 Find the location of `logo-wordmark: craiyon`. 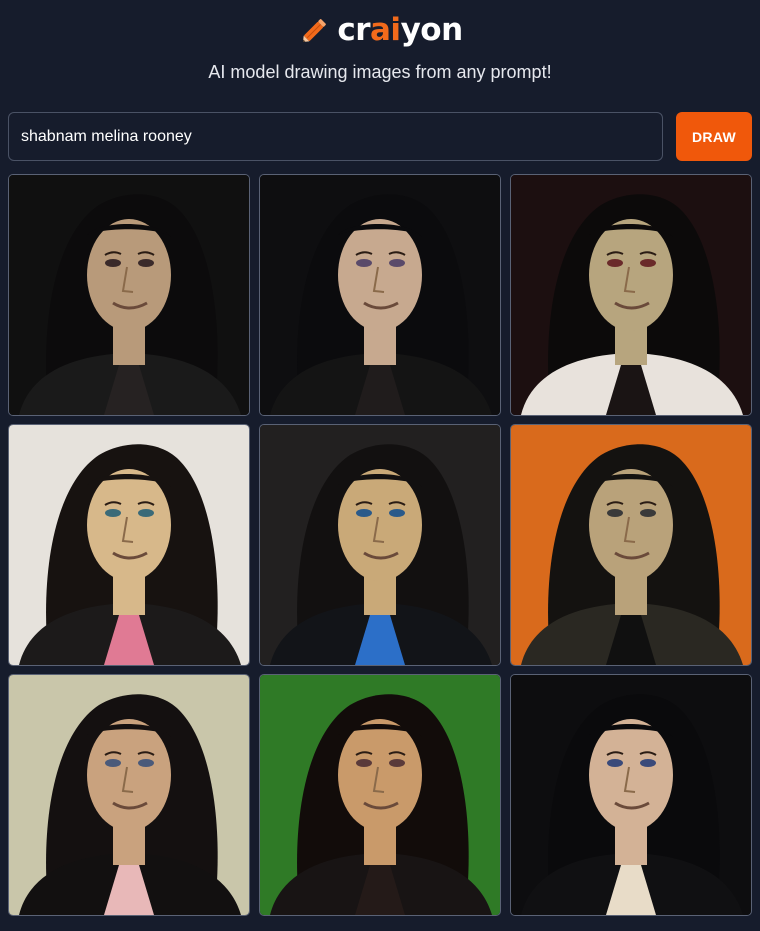

logo-wordmark: craiyon is located at coordinates (400, 29).